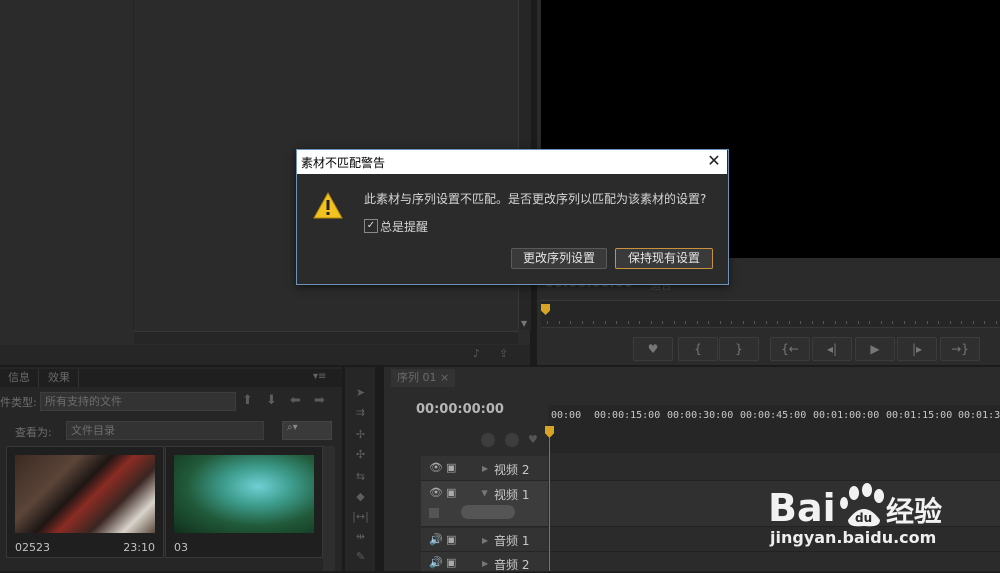  What do you see at coordinates (295, 400) in the screenshot?
I see `arrow-left-icon: ⬅` at bounding box center [295, 400].